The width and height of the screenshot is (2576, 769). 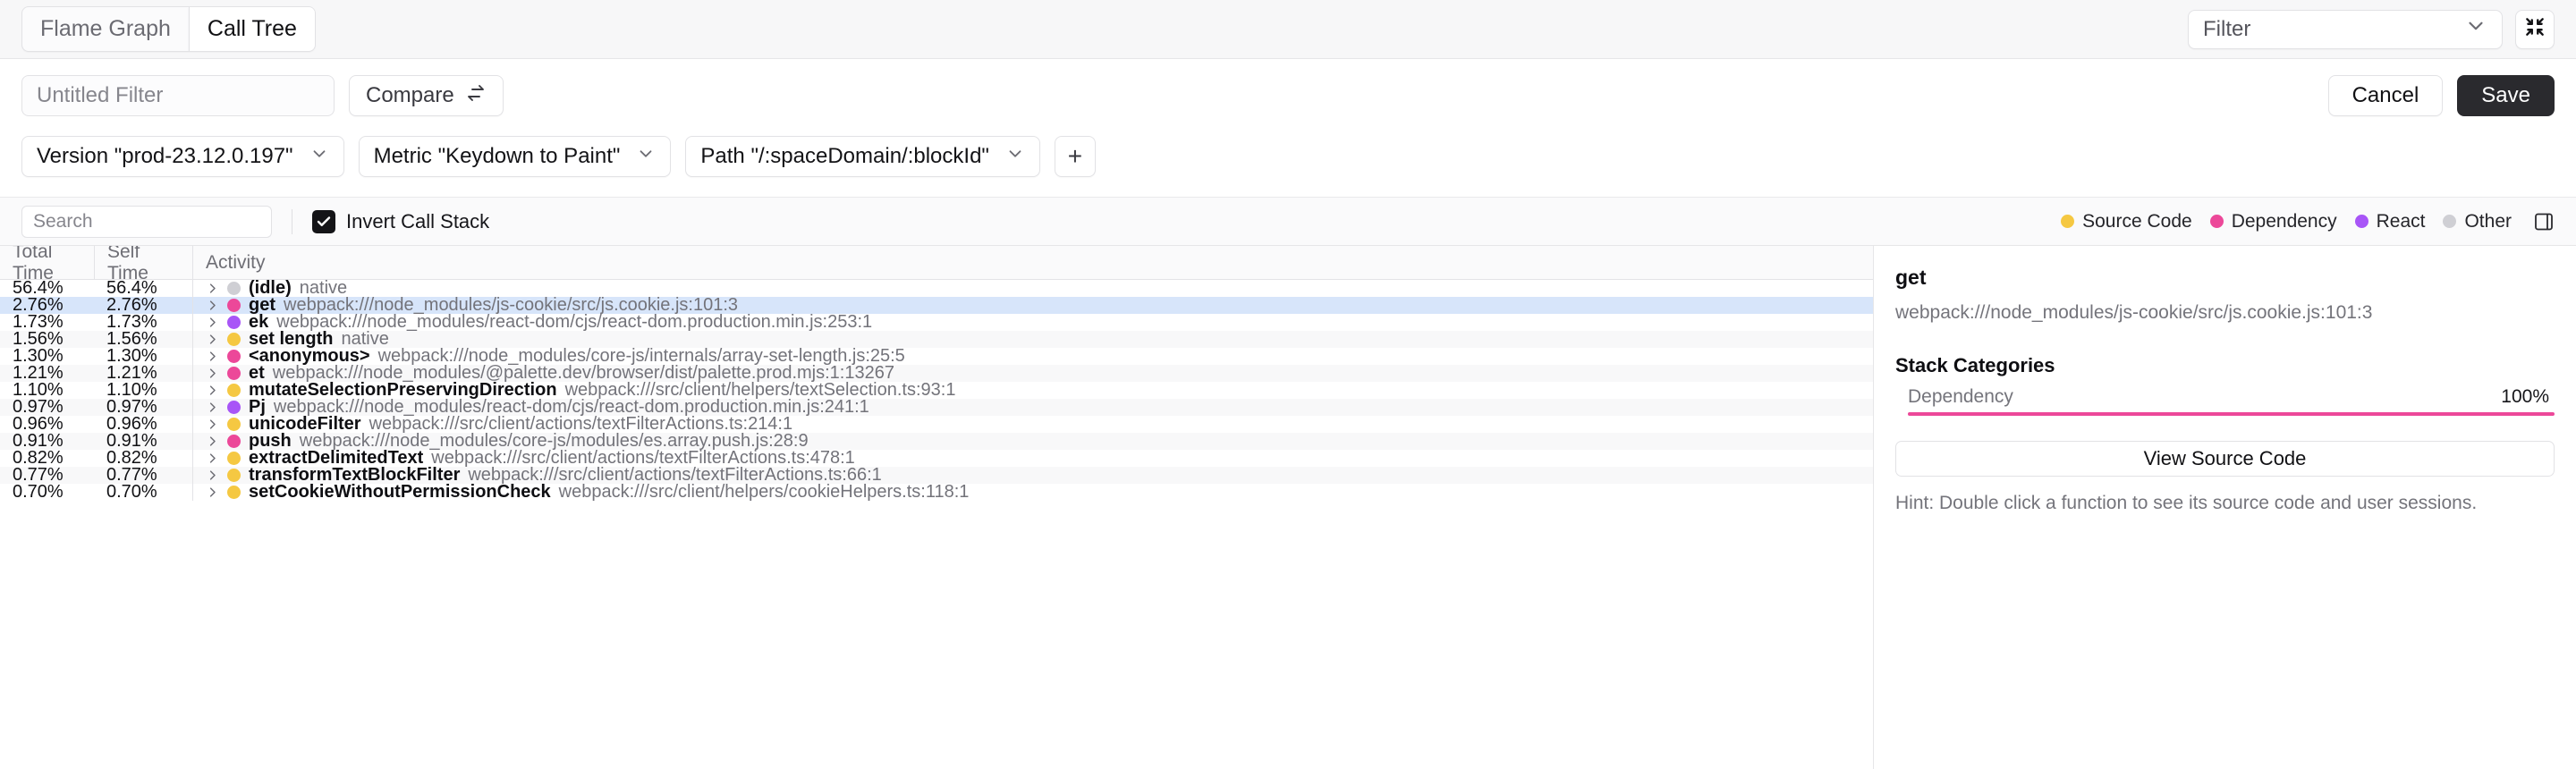 I want to click on cell-self-time: 0.70%, so click(x=131, y=492).